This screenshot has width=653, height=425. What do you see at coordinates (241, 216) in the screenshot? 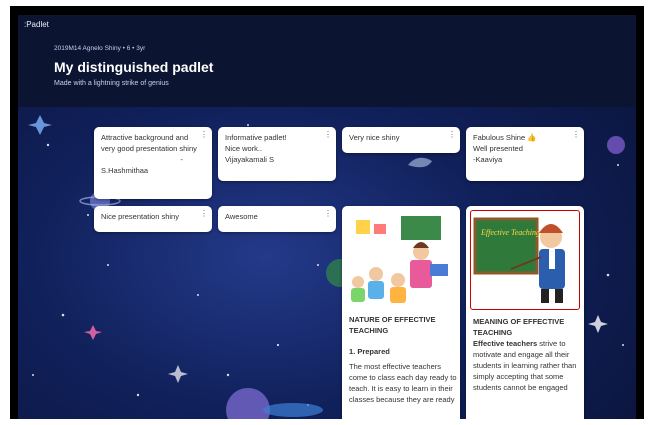
I see `post-text: Awesome` at bounding box center [241, 216].